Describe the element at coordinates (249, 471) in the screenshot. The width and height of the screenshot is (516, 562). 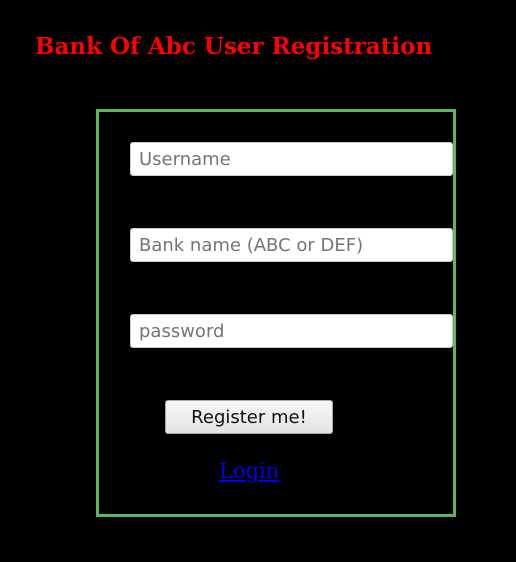
I see `login-link: Login` at that location.